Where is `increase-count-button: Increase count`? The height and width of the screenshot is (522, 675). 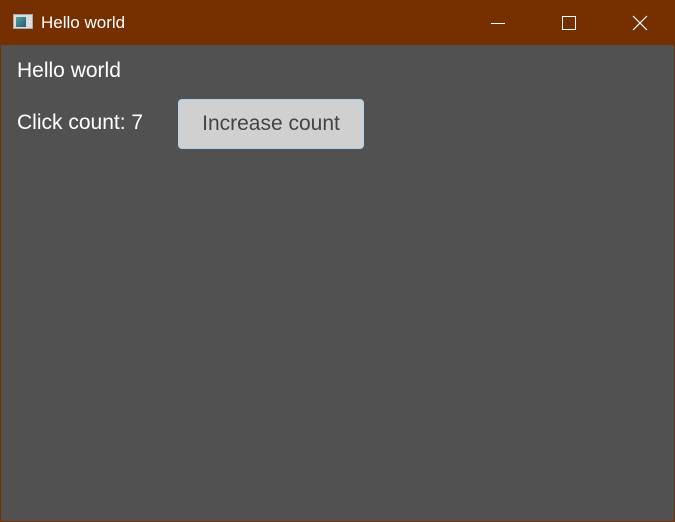
increase-count-button: Increase count is located at coordinates (271, 124).